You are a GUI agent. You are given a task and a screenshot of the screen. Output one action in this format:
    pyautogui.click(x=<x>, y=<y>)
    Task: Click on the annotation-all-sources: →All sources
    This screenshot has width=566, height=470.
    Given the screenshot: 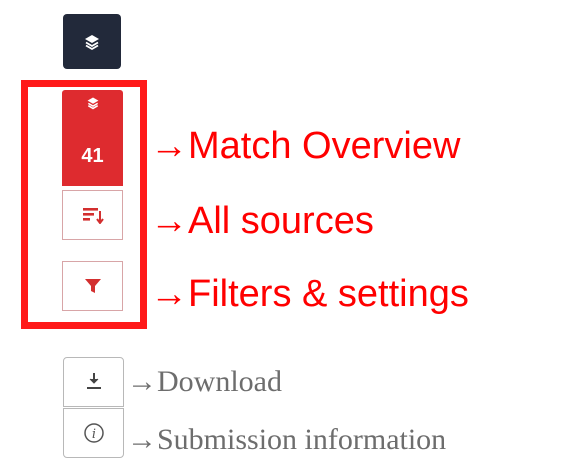 What is the action you would take?
    pyautogui.click(x=262, y=221)
    